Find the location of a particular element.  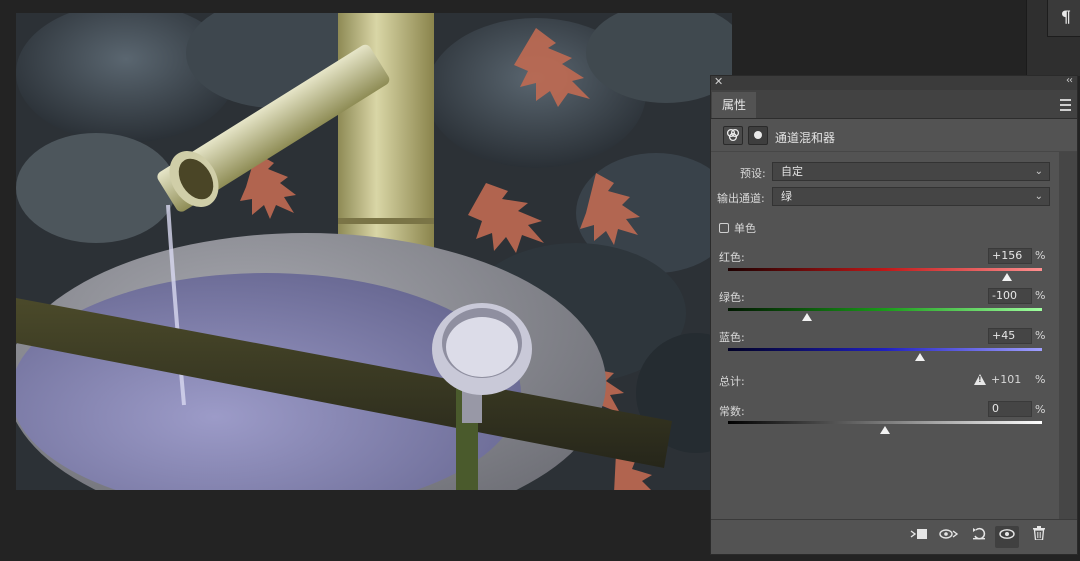

red-slider-track is located at coordinates (885, 269).